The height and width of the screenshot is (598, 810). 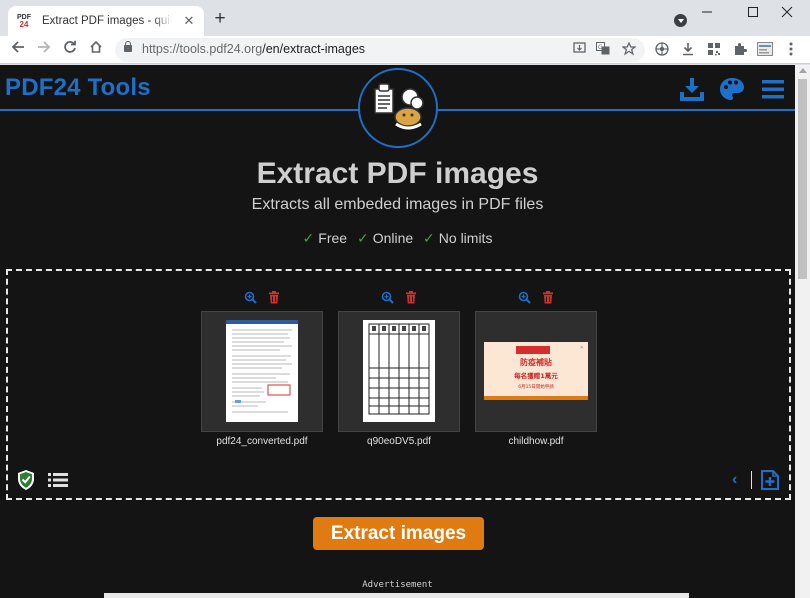 What do you see at coordinates (688, 50) in the screenshot?
I see `downloads-icon` at bounding box center [688, 50].